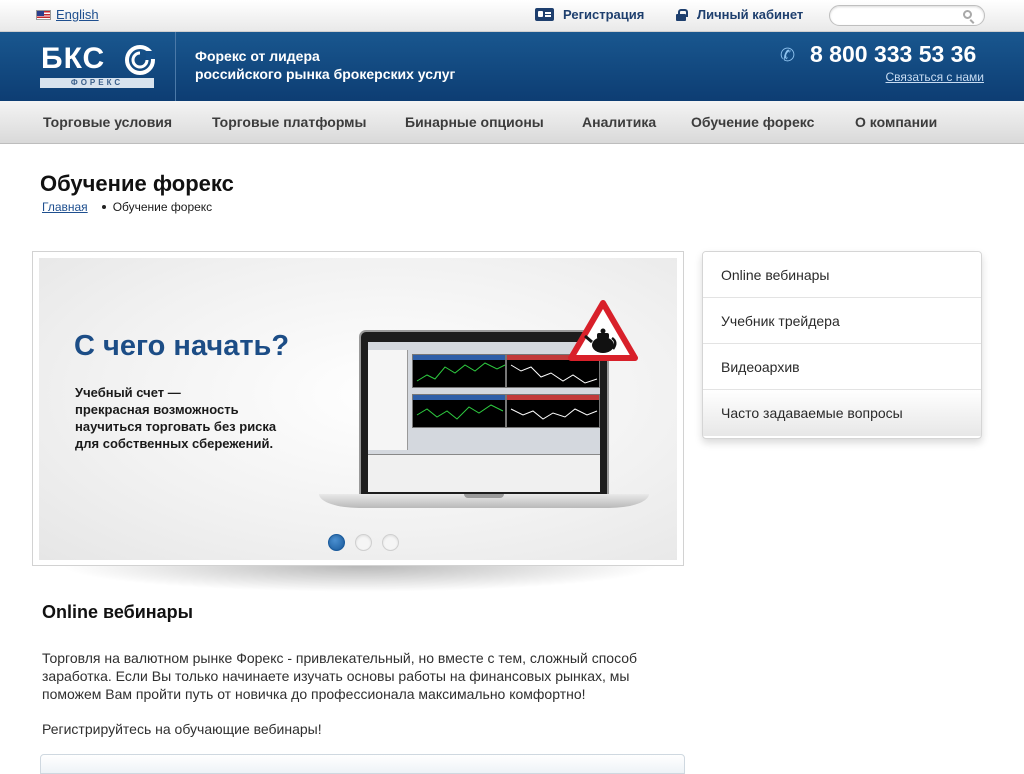 The width and height of the screenshot is (1024, 774). What do you see at coordinates (484, 473) in the screenshot?
I see `terminal-orders-panel` at bounding box center [484, 473].